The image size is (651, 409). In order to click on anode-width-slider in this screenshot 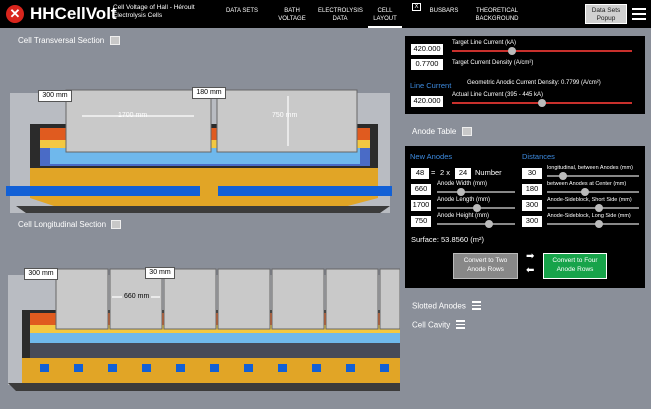, I will do `click(476, 192)`.